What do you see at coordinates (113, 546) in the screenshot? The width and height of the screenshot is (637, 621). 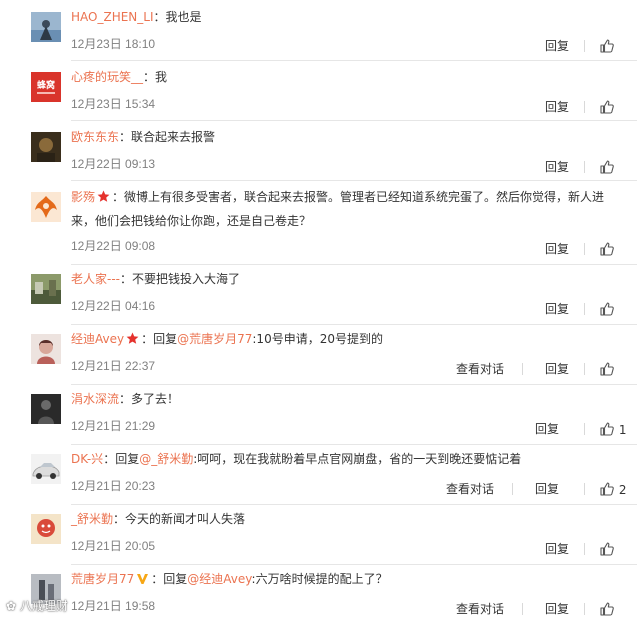 I see `comment-time: 12月21日 20:05` at bounding box center [113, 546].